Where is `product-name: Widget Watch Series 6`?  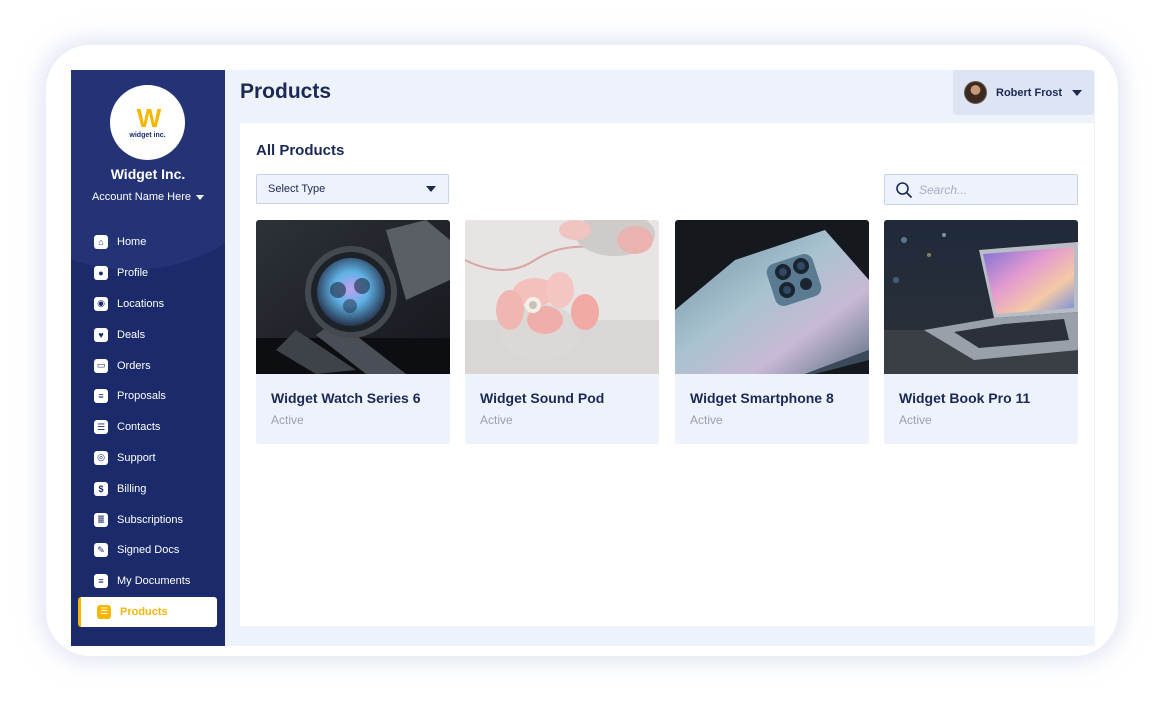 product-name: Widget Watch Series 6 is located at coordinates (346, 398).